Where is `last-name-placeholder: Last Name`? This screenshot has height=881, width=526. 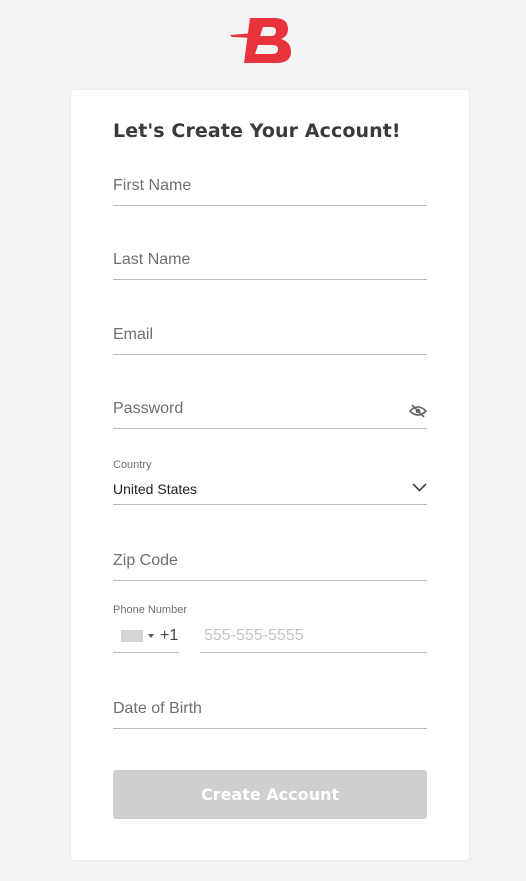 last-name-placeholder: Last Name is located at coordinates (152, 259).